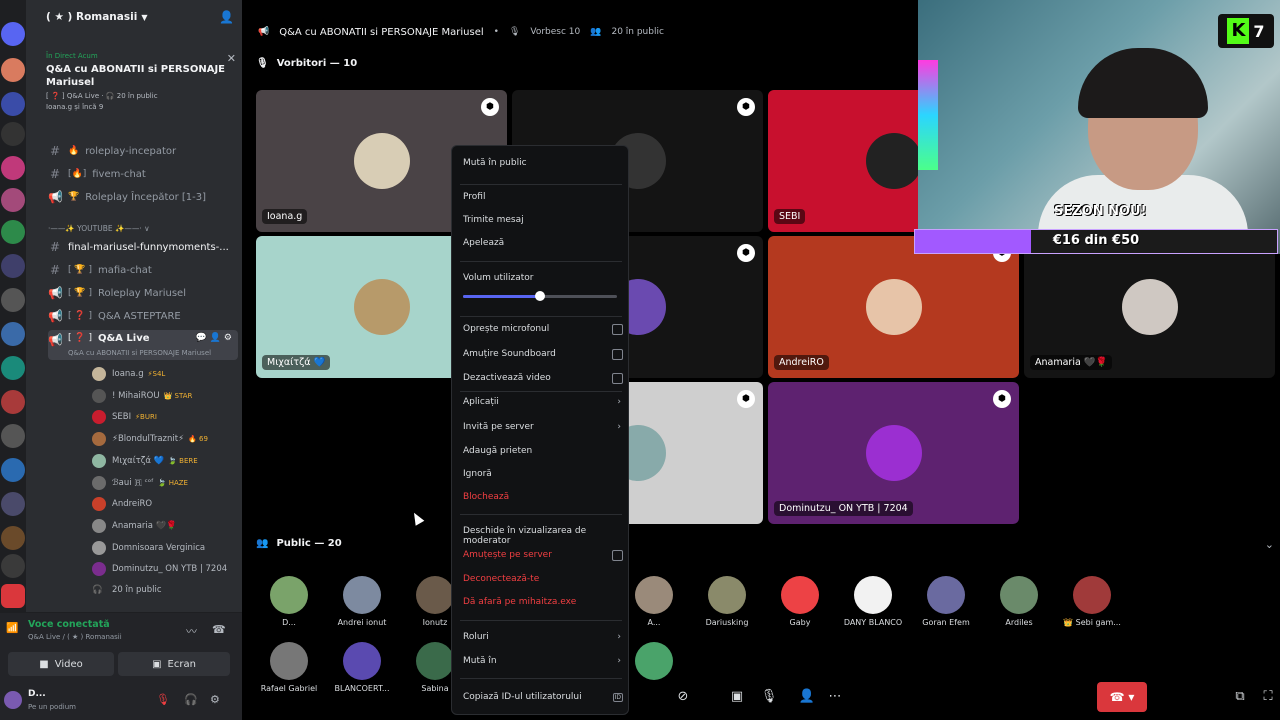  What do you see at coordinates (177, 439) in the screenshot?
I see `voice-user-item: ⚡BlondulTraznit⚡ 🔥 69` at bounding box center [177, 439].